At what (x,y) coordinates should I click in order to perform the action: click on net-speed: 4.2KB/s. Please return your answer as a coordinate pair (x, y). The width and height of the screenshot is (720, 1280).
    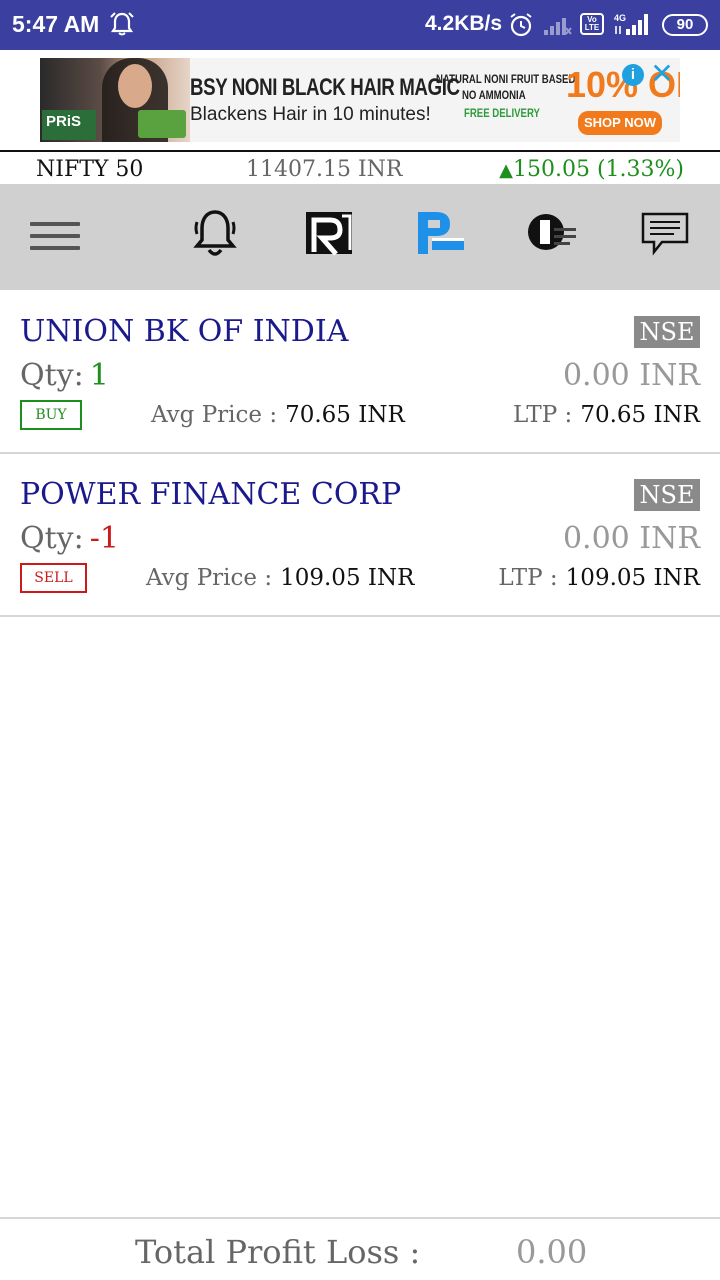
    Looking at the image, I should click on (464, 23).